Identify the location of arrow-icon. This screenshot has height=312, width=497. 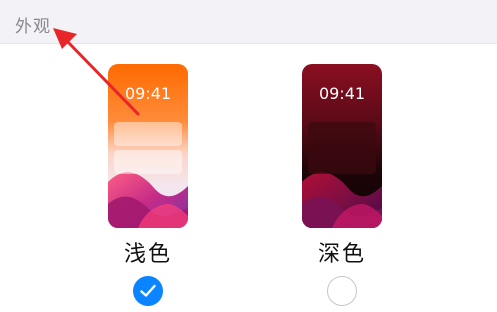
(96, 72).